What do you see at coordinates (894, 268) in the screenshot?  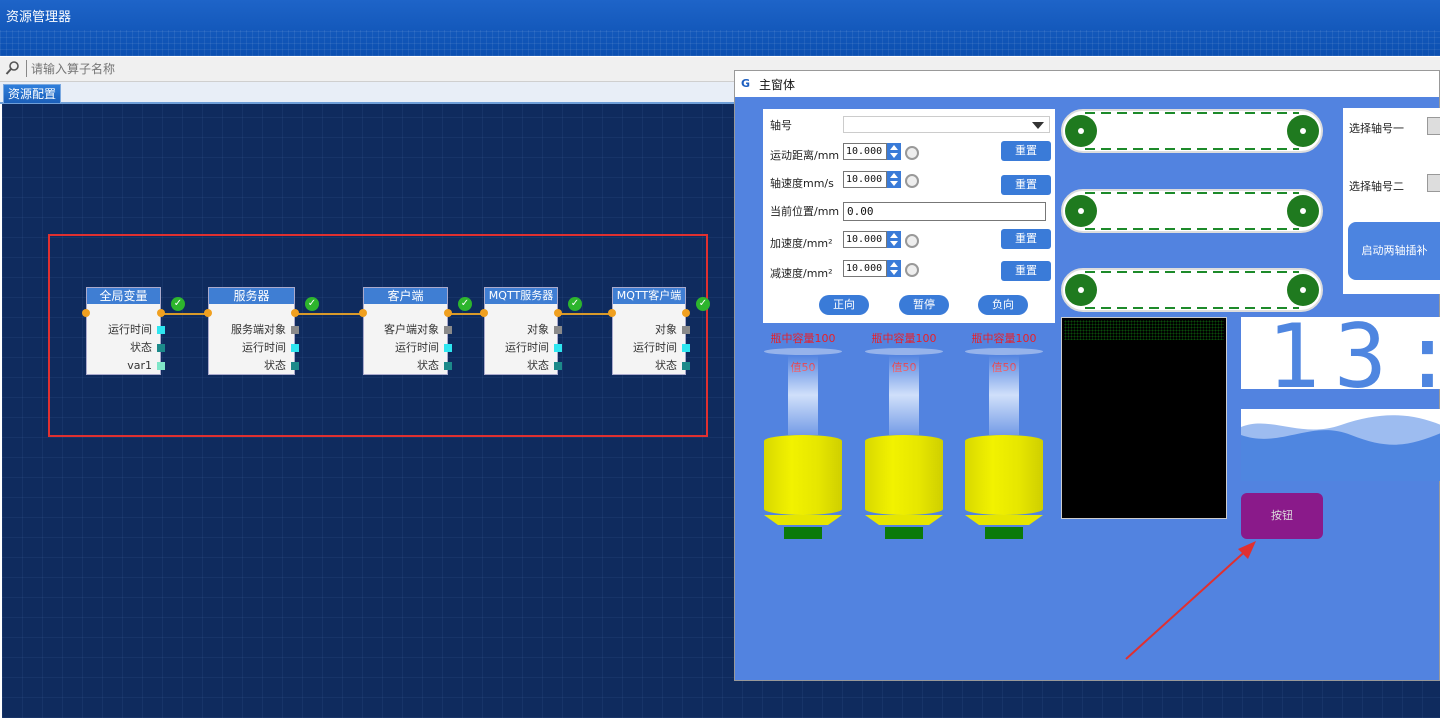 I see `decel-stepper` at bounding box center [894, 268].